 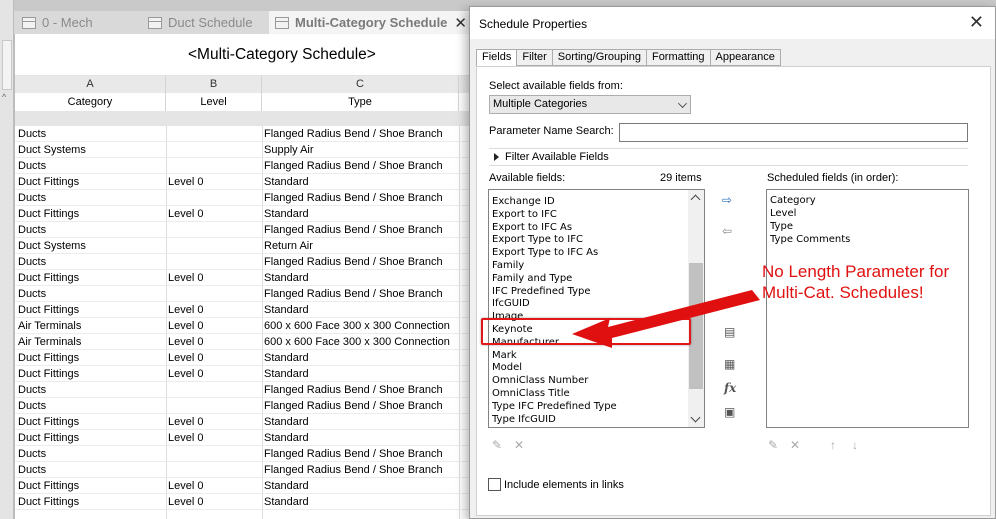 I want to click on annotation-line-1: No Length Parameter for, so click(x=856, y=271).